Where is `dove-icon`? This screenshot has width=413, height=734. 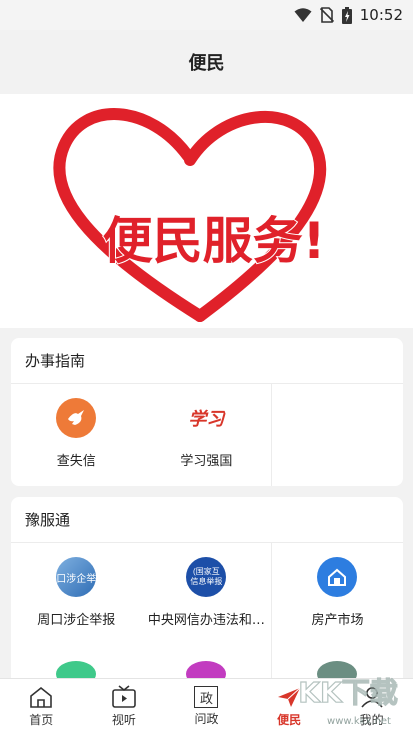
dove-icon is located at coordinates (76, 418).